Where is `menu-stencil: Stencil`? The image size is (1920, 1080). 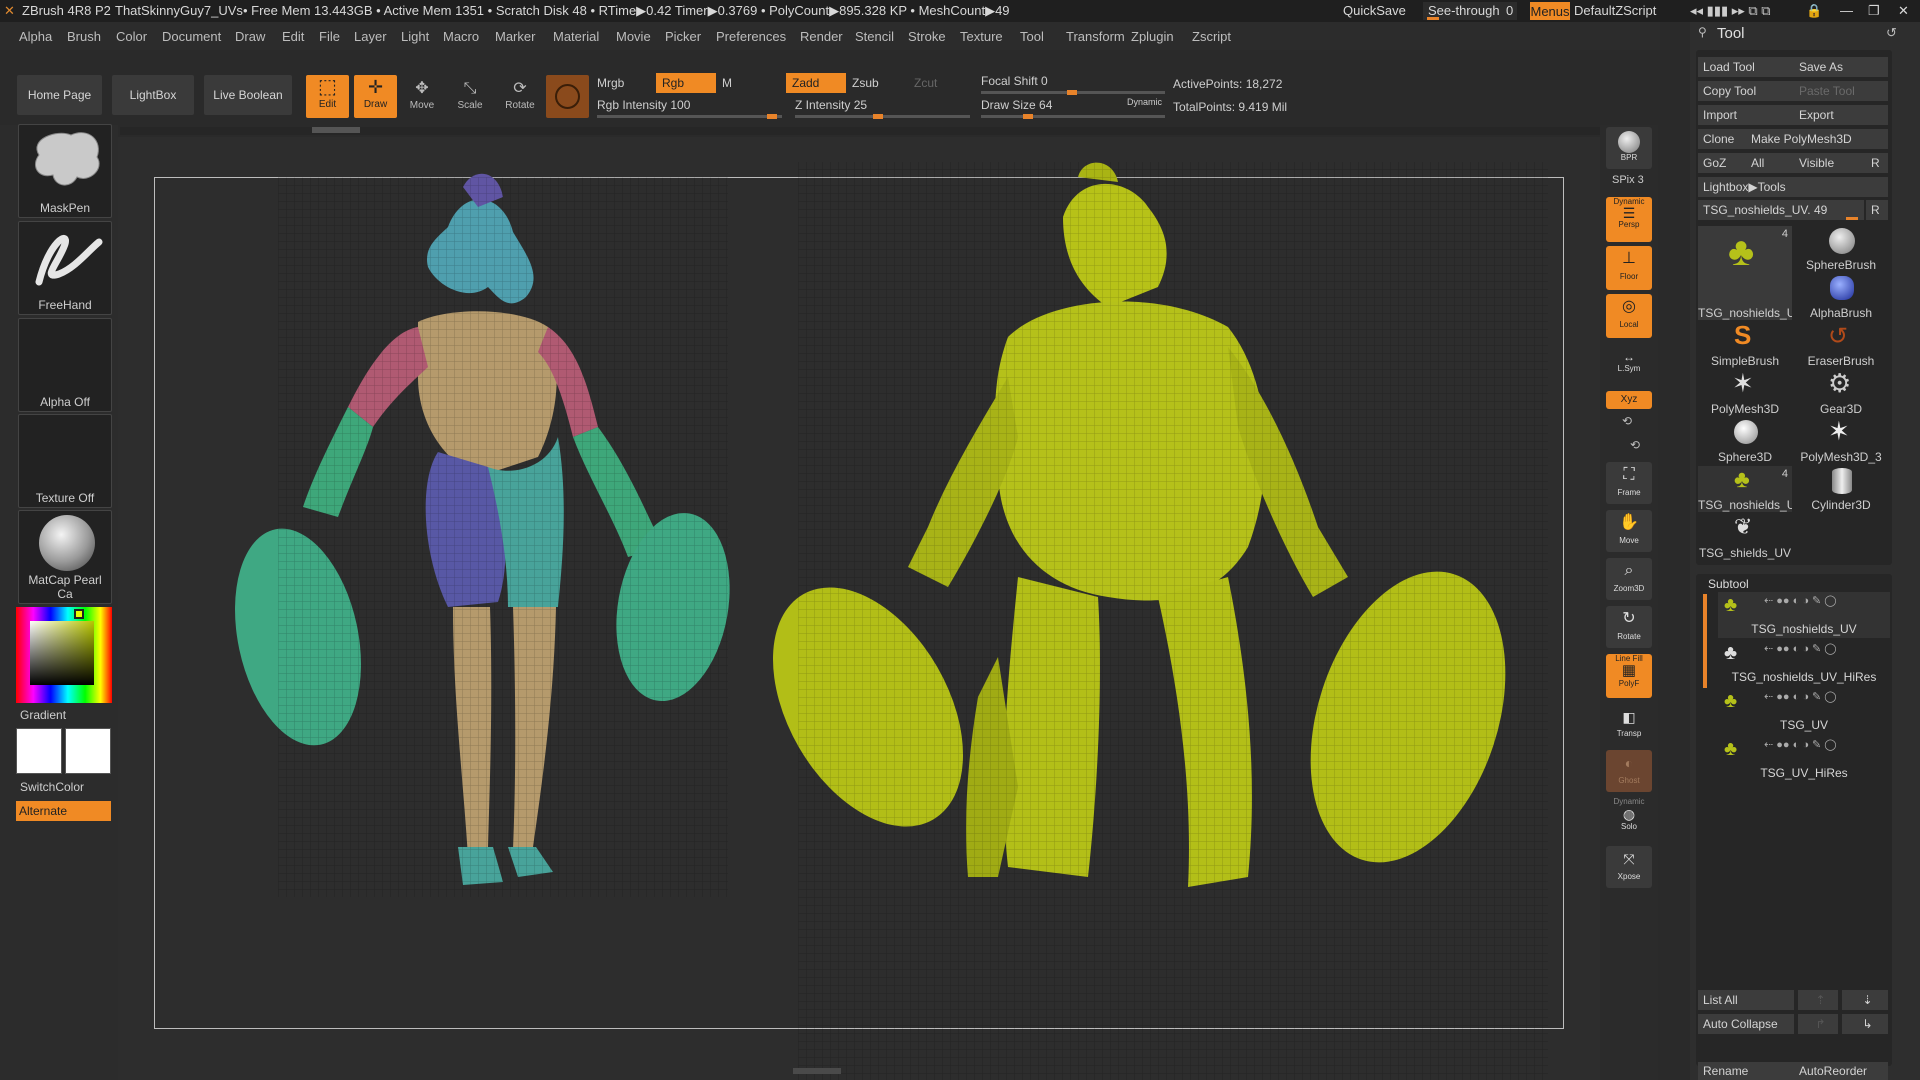 menu-stencil: Stencil is located at coordinates (874, 36).